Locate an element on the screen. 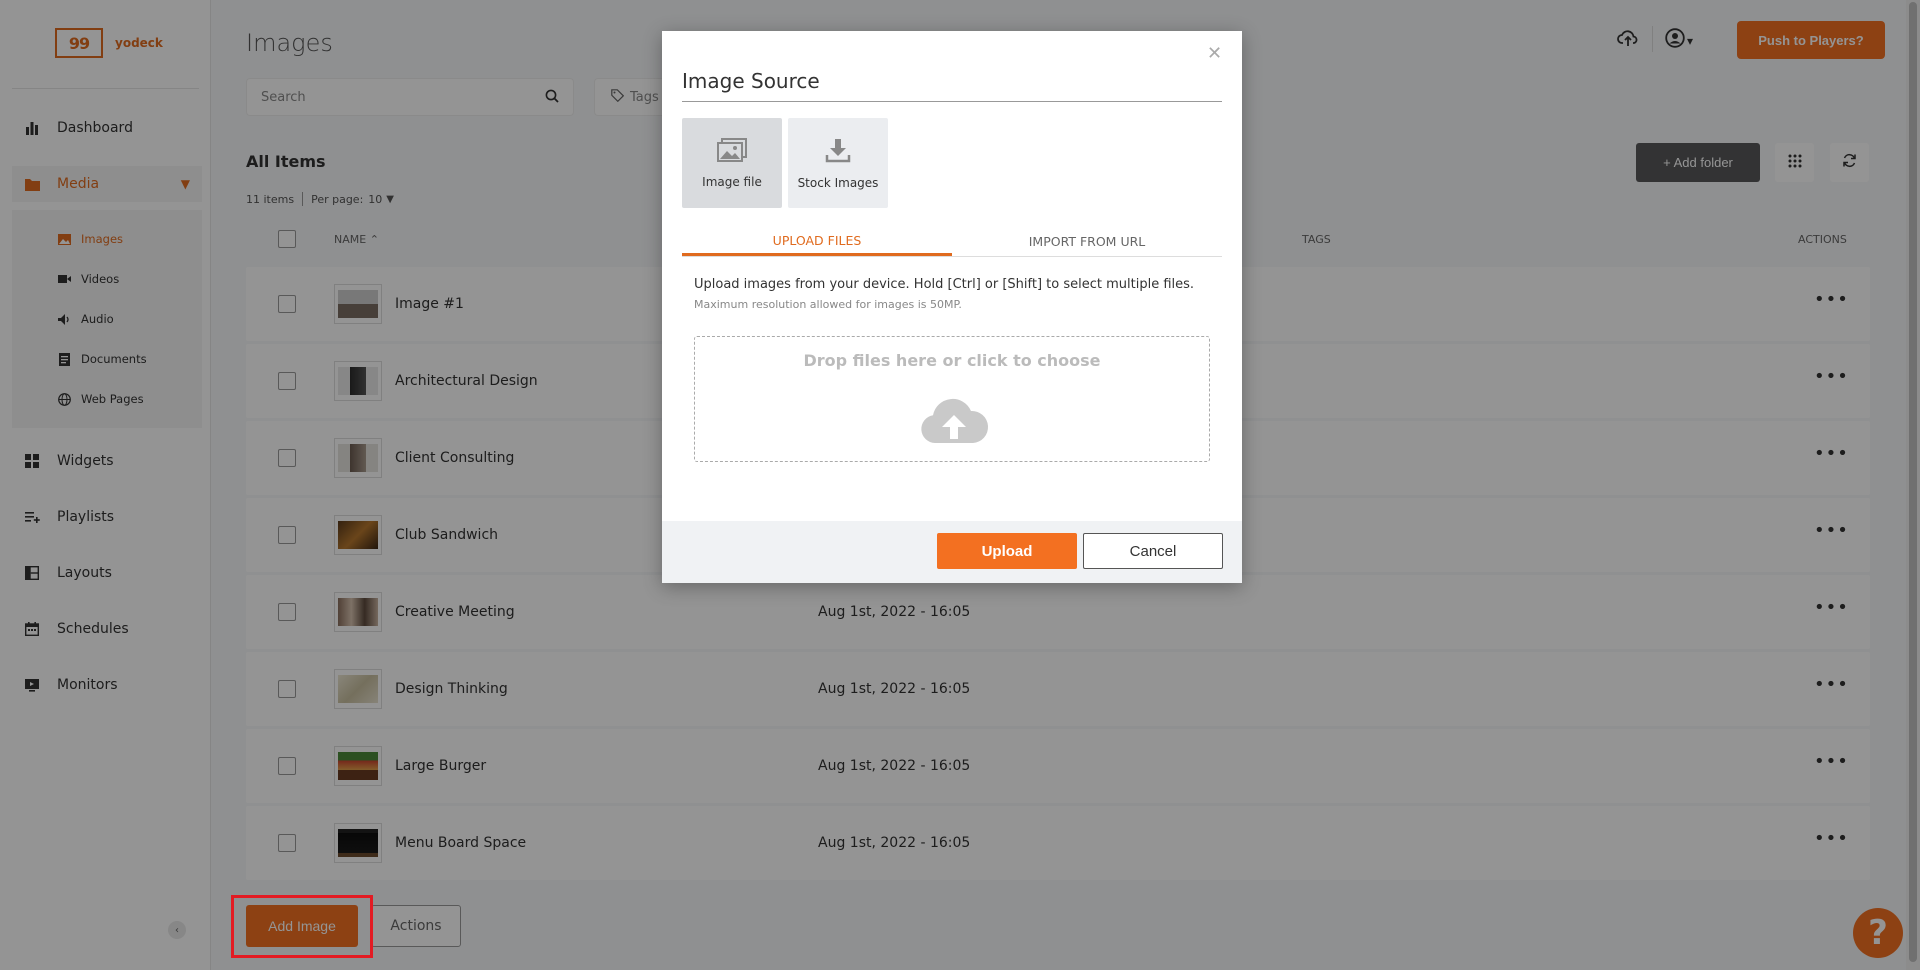  source-image-file: Image file is located at coordinates (732, 163).